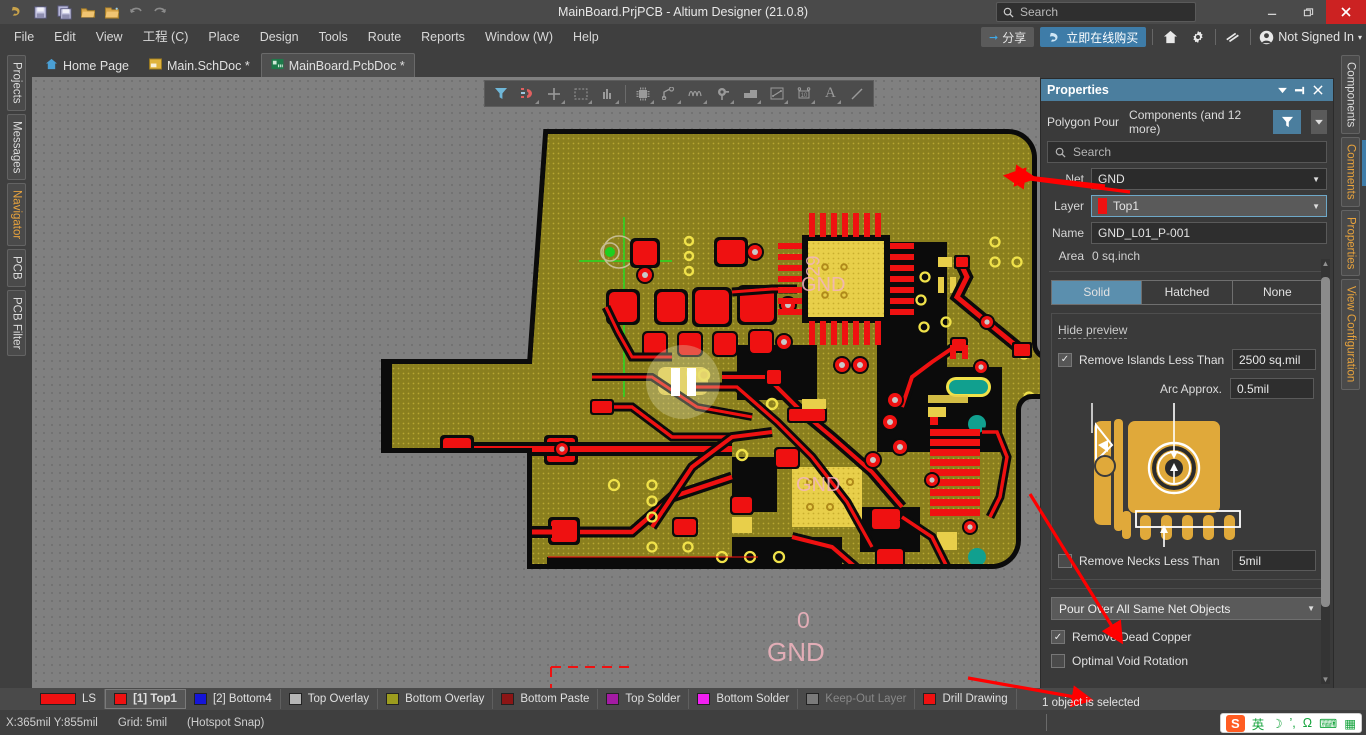 Image resolution: width=1366 pixels, height=735 pixels. I want to click on redo-icon, so click(160, 12).